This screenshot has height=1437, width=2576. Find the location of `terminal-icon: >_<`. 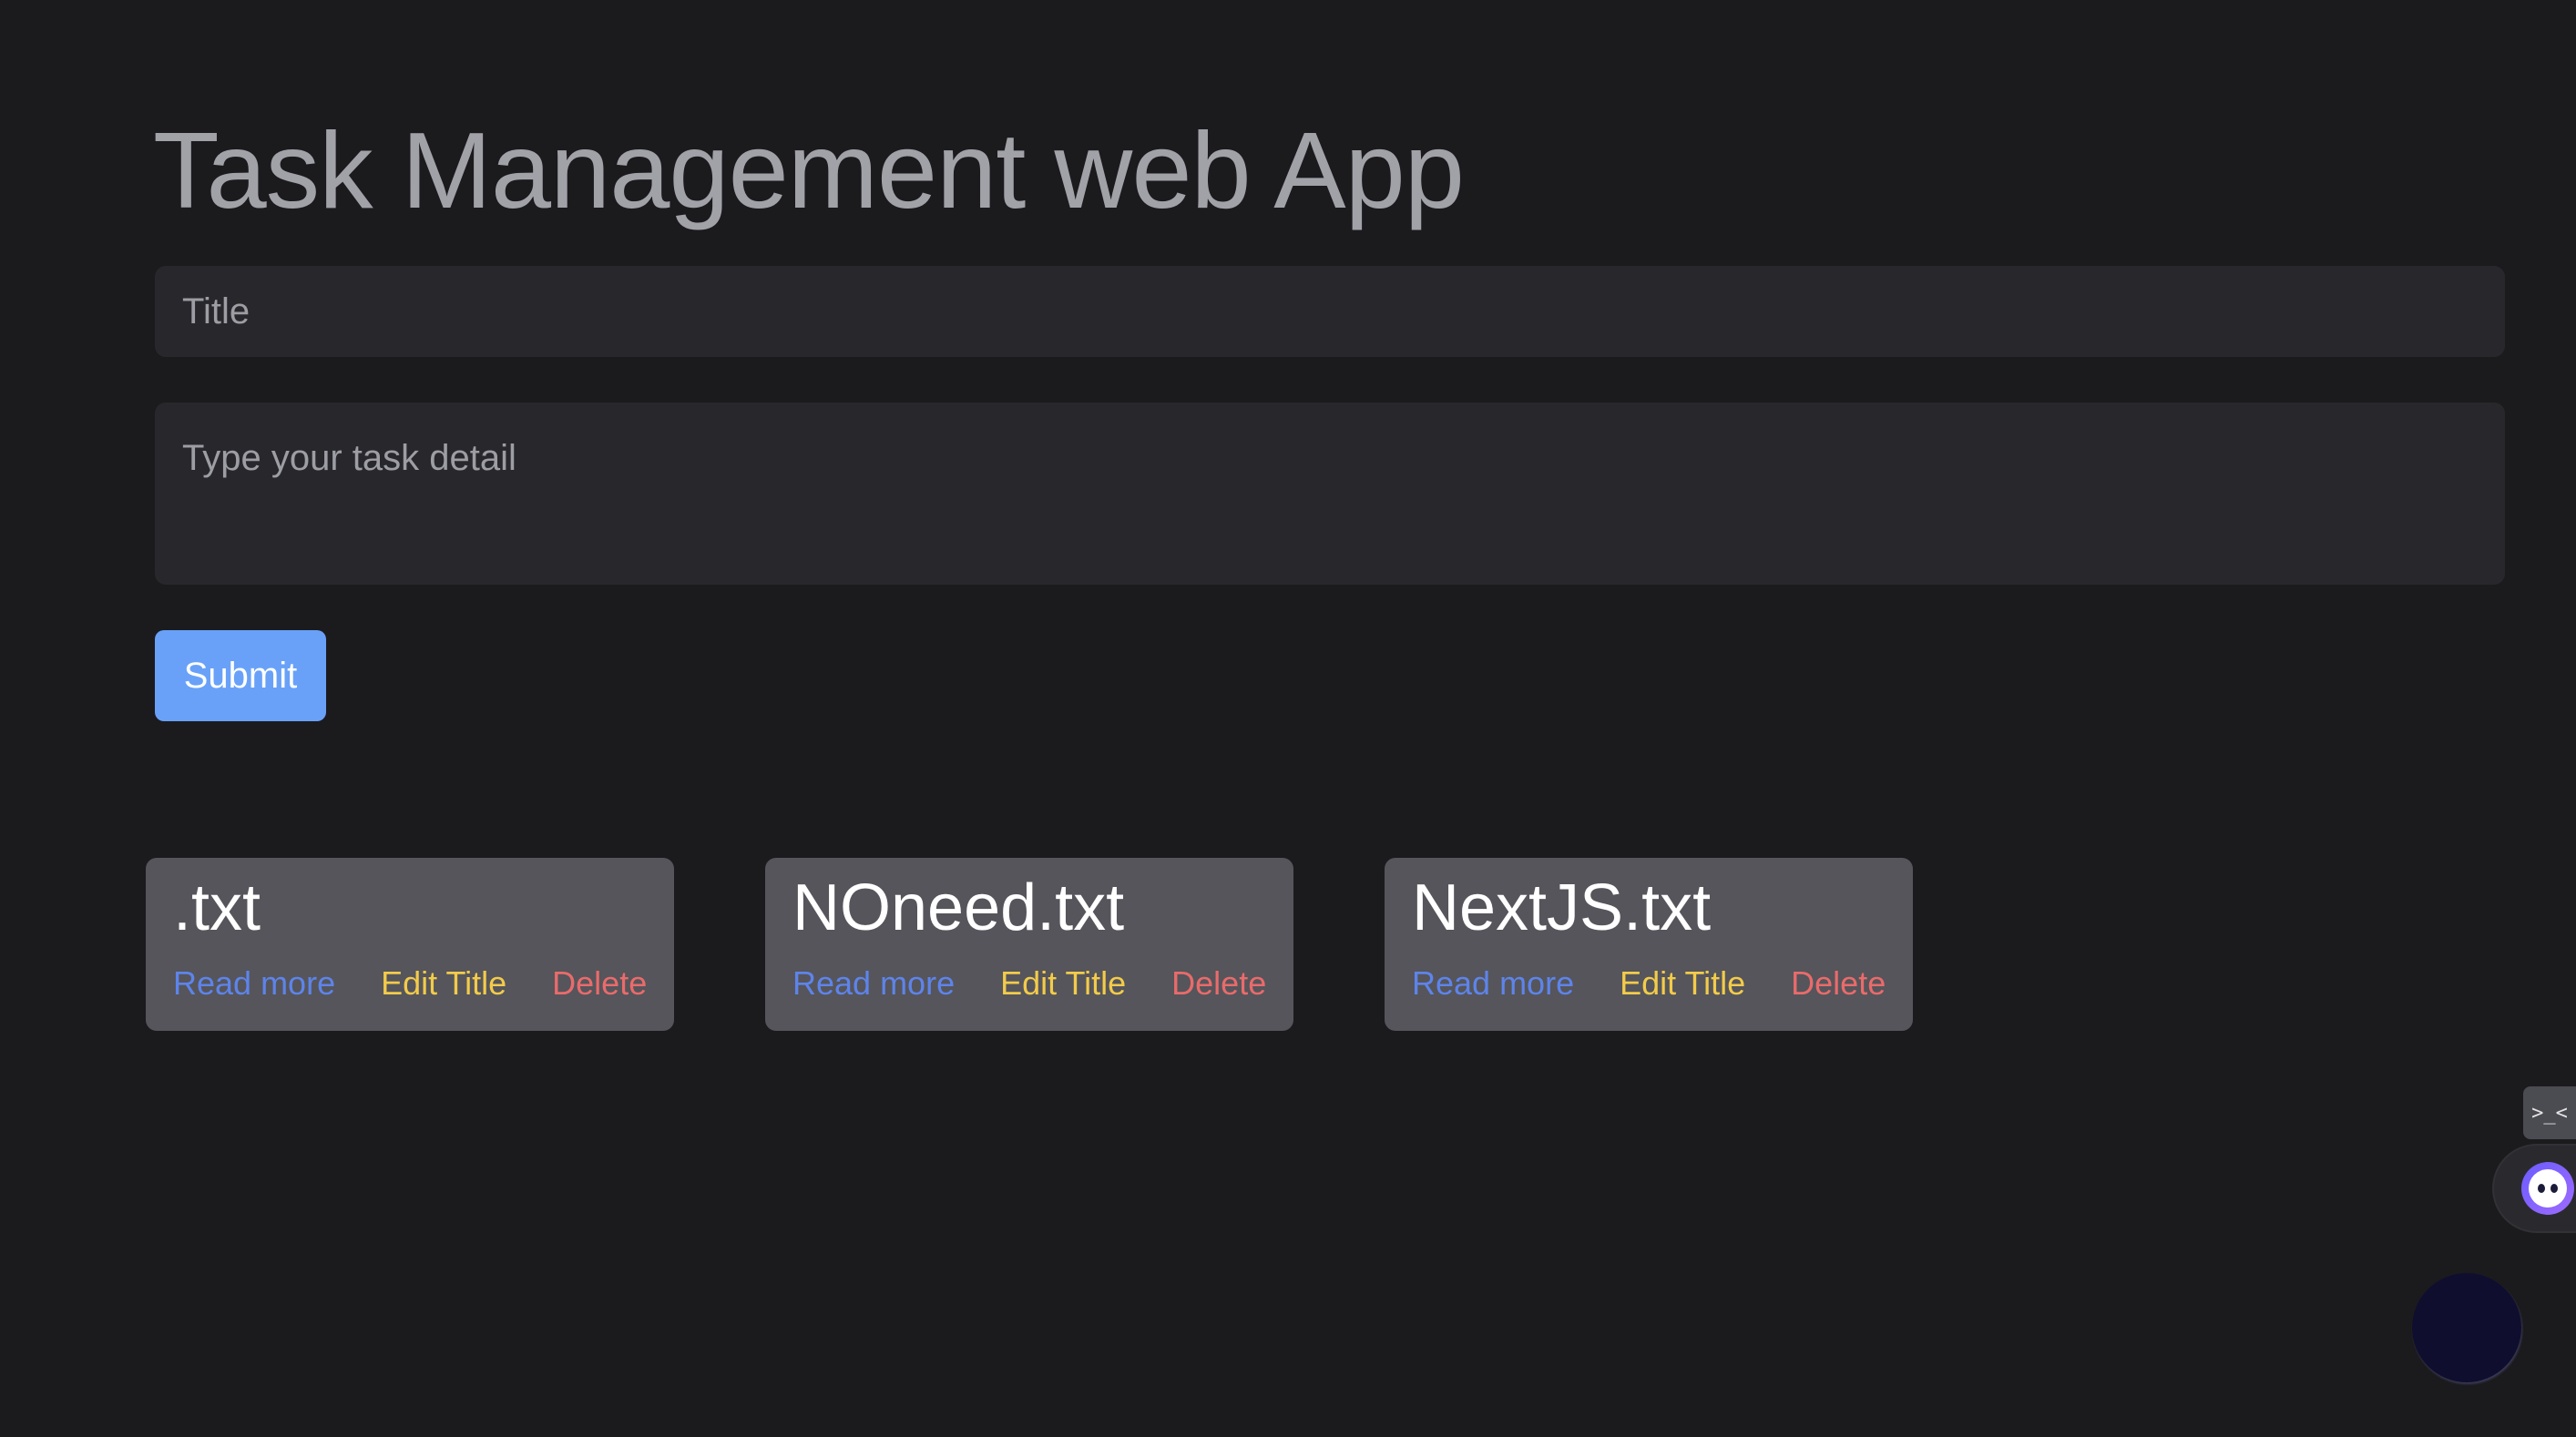

terminal-icon: >_< is located at coordinates (2549, 1112).